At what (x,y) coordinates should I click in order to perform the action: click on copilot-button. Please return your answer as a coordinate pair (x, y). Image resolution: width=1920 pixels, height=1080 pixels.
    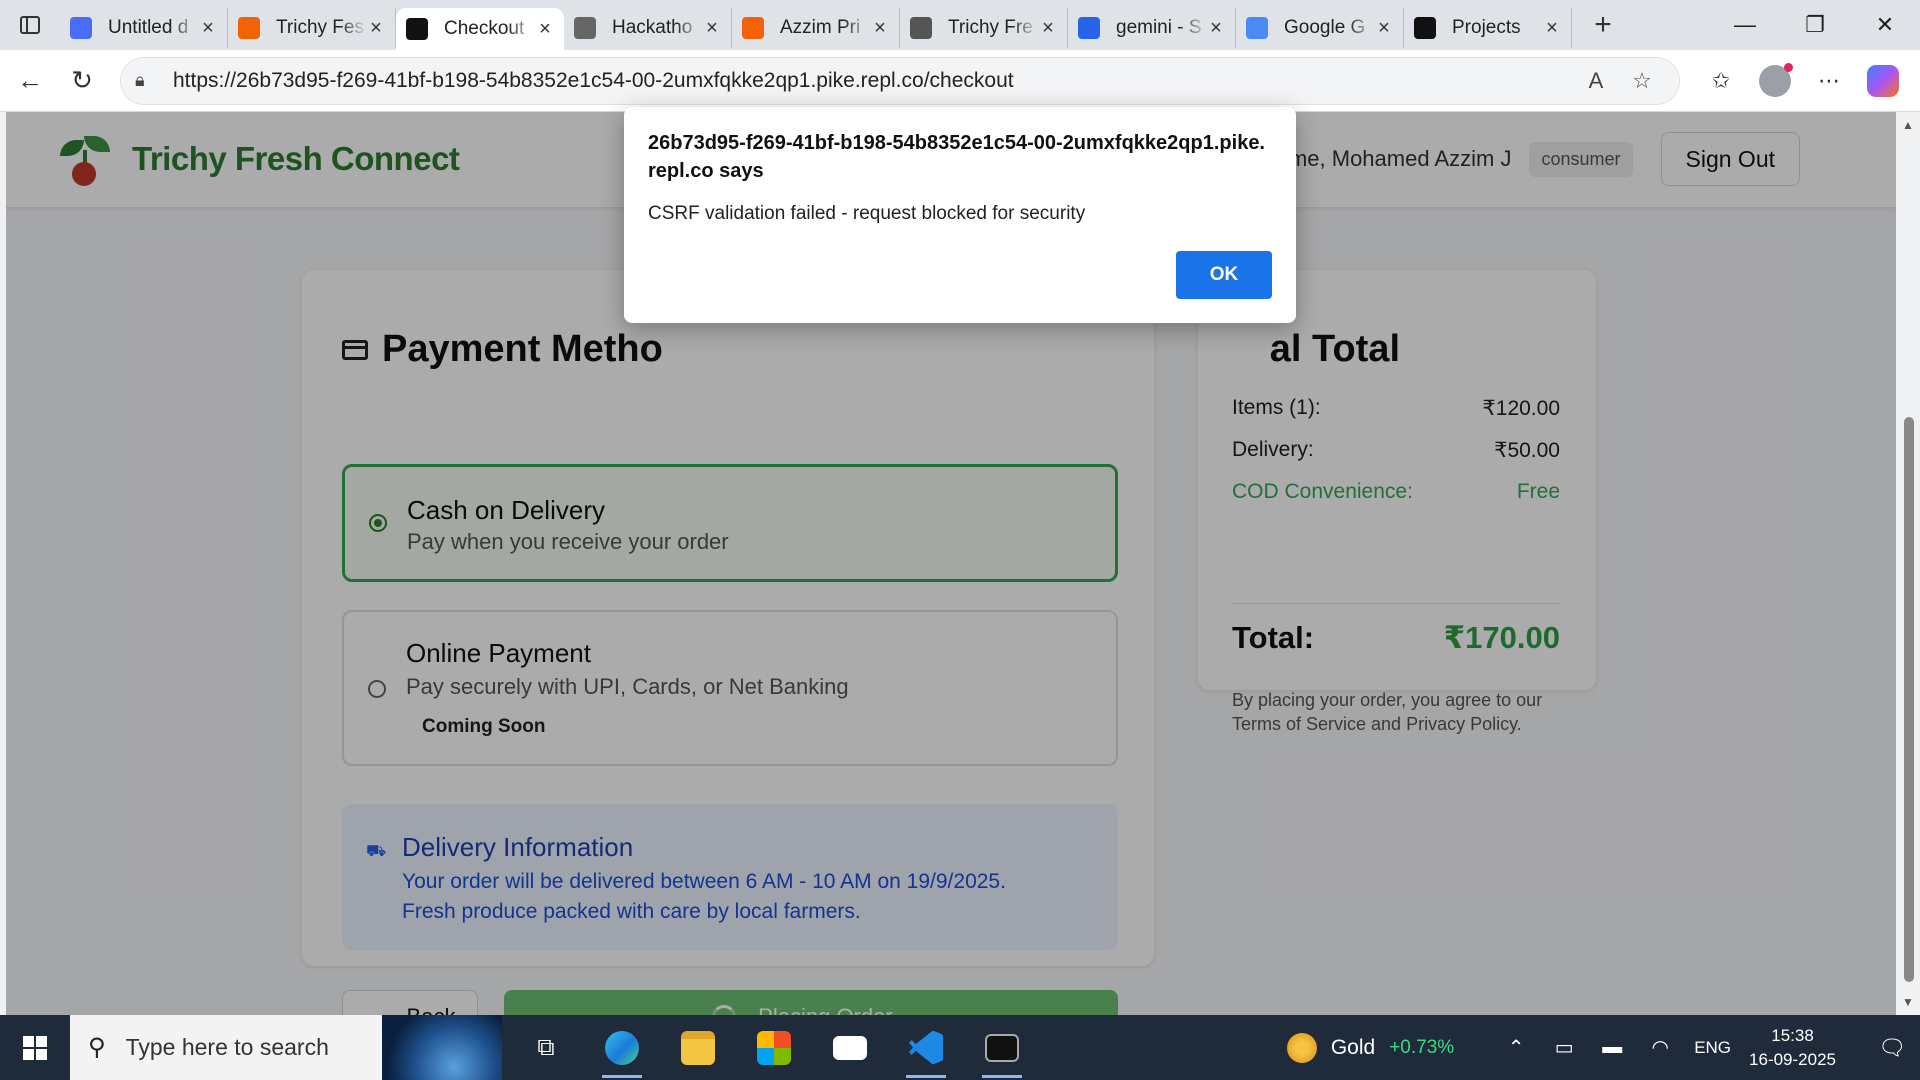
    Looking at the image, I should click on (1883, 81).